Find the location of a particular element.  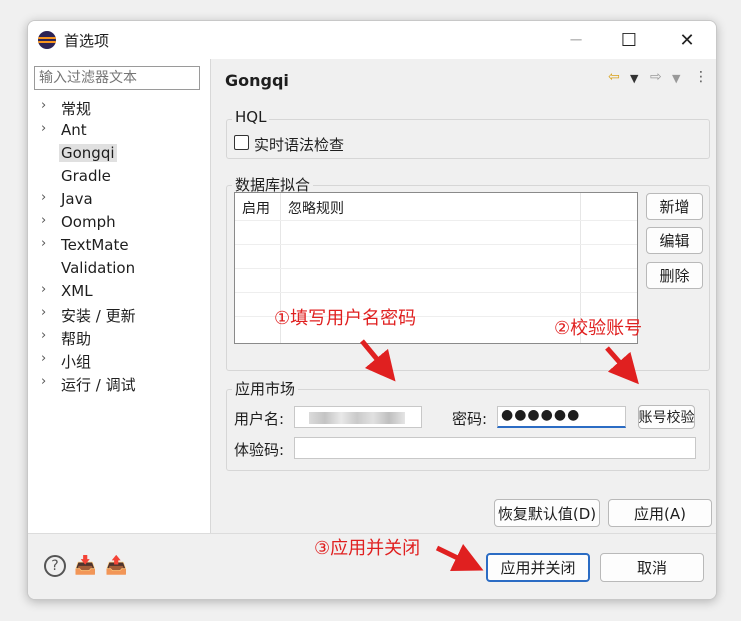

arrow-step2-icon is located at coordinates (622, 365).